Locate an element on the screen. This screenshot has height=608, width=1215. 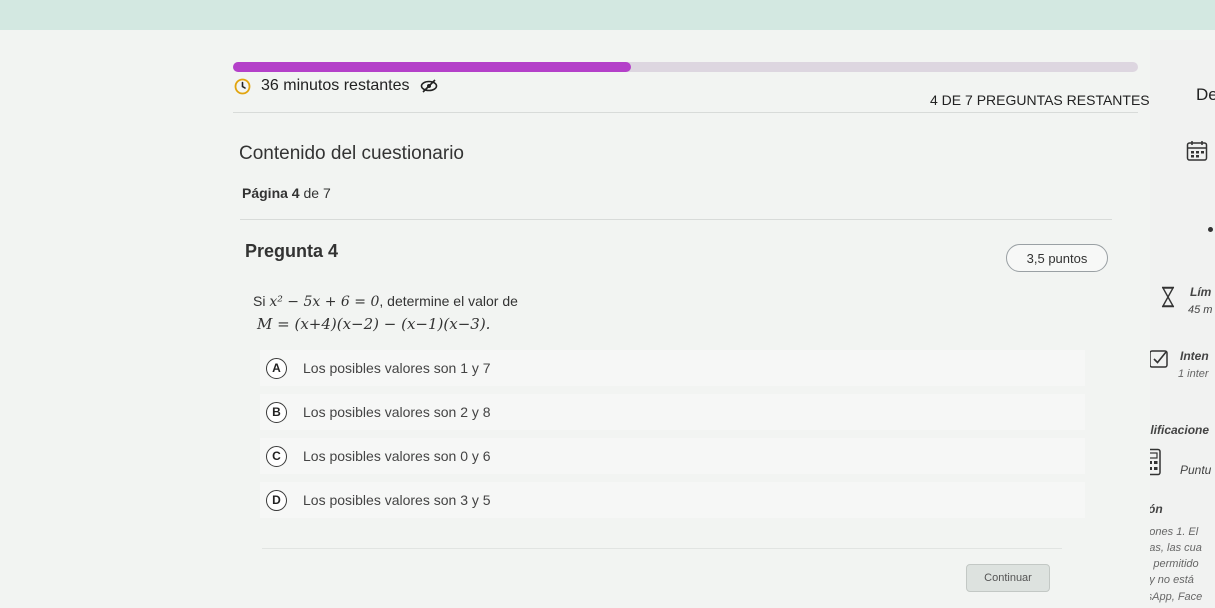
options-divider is located at coordinates (662, 548).